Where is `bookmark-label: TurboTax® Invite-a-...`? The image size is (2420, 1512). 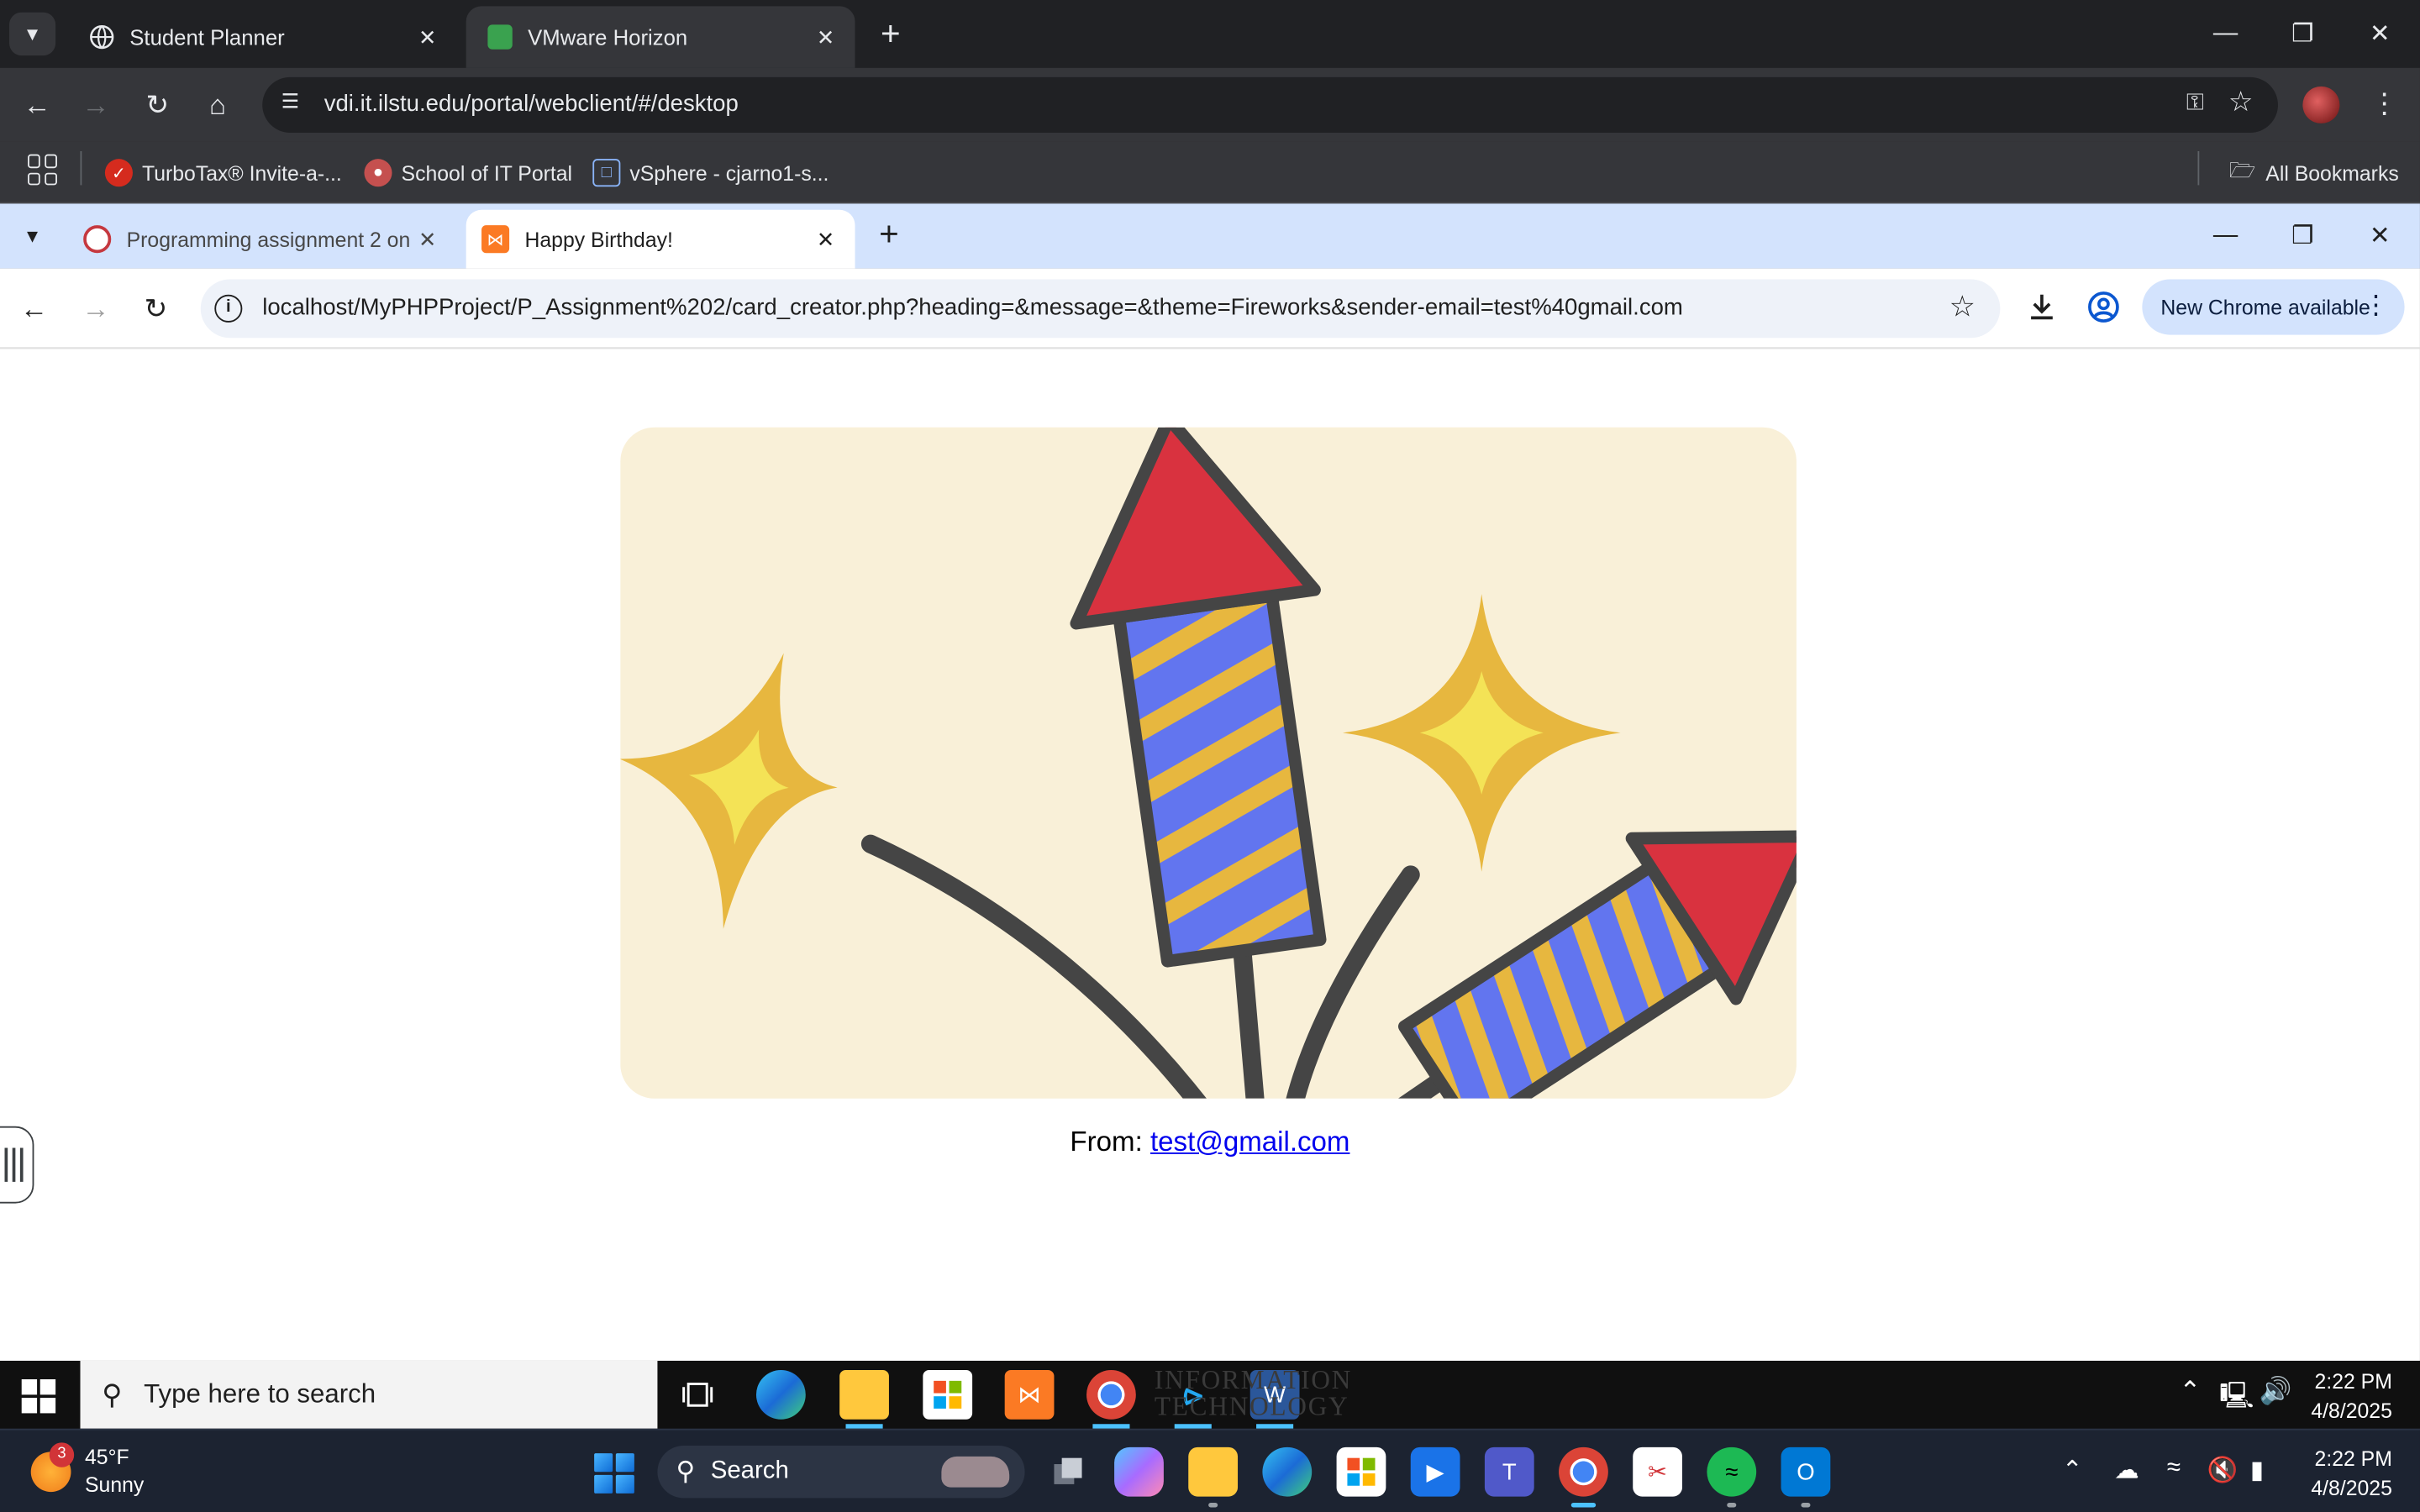
bookmark-label: TurboTax® Invite-a-... is located at coordinates (241, 172).